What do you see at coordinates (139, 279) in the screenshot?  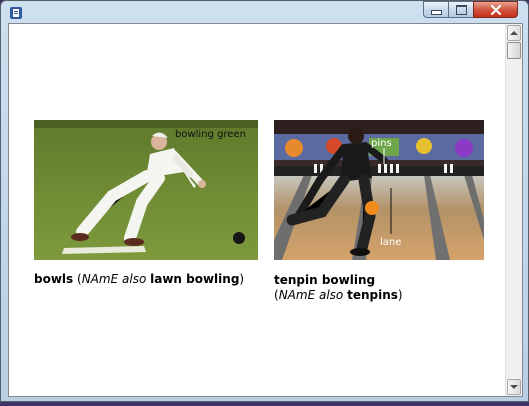 I see `bowls-caption: bowls (NAmE also lawn bowling)` at bounding box center [139, 279].